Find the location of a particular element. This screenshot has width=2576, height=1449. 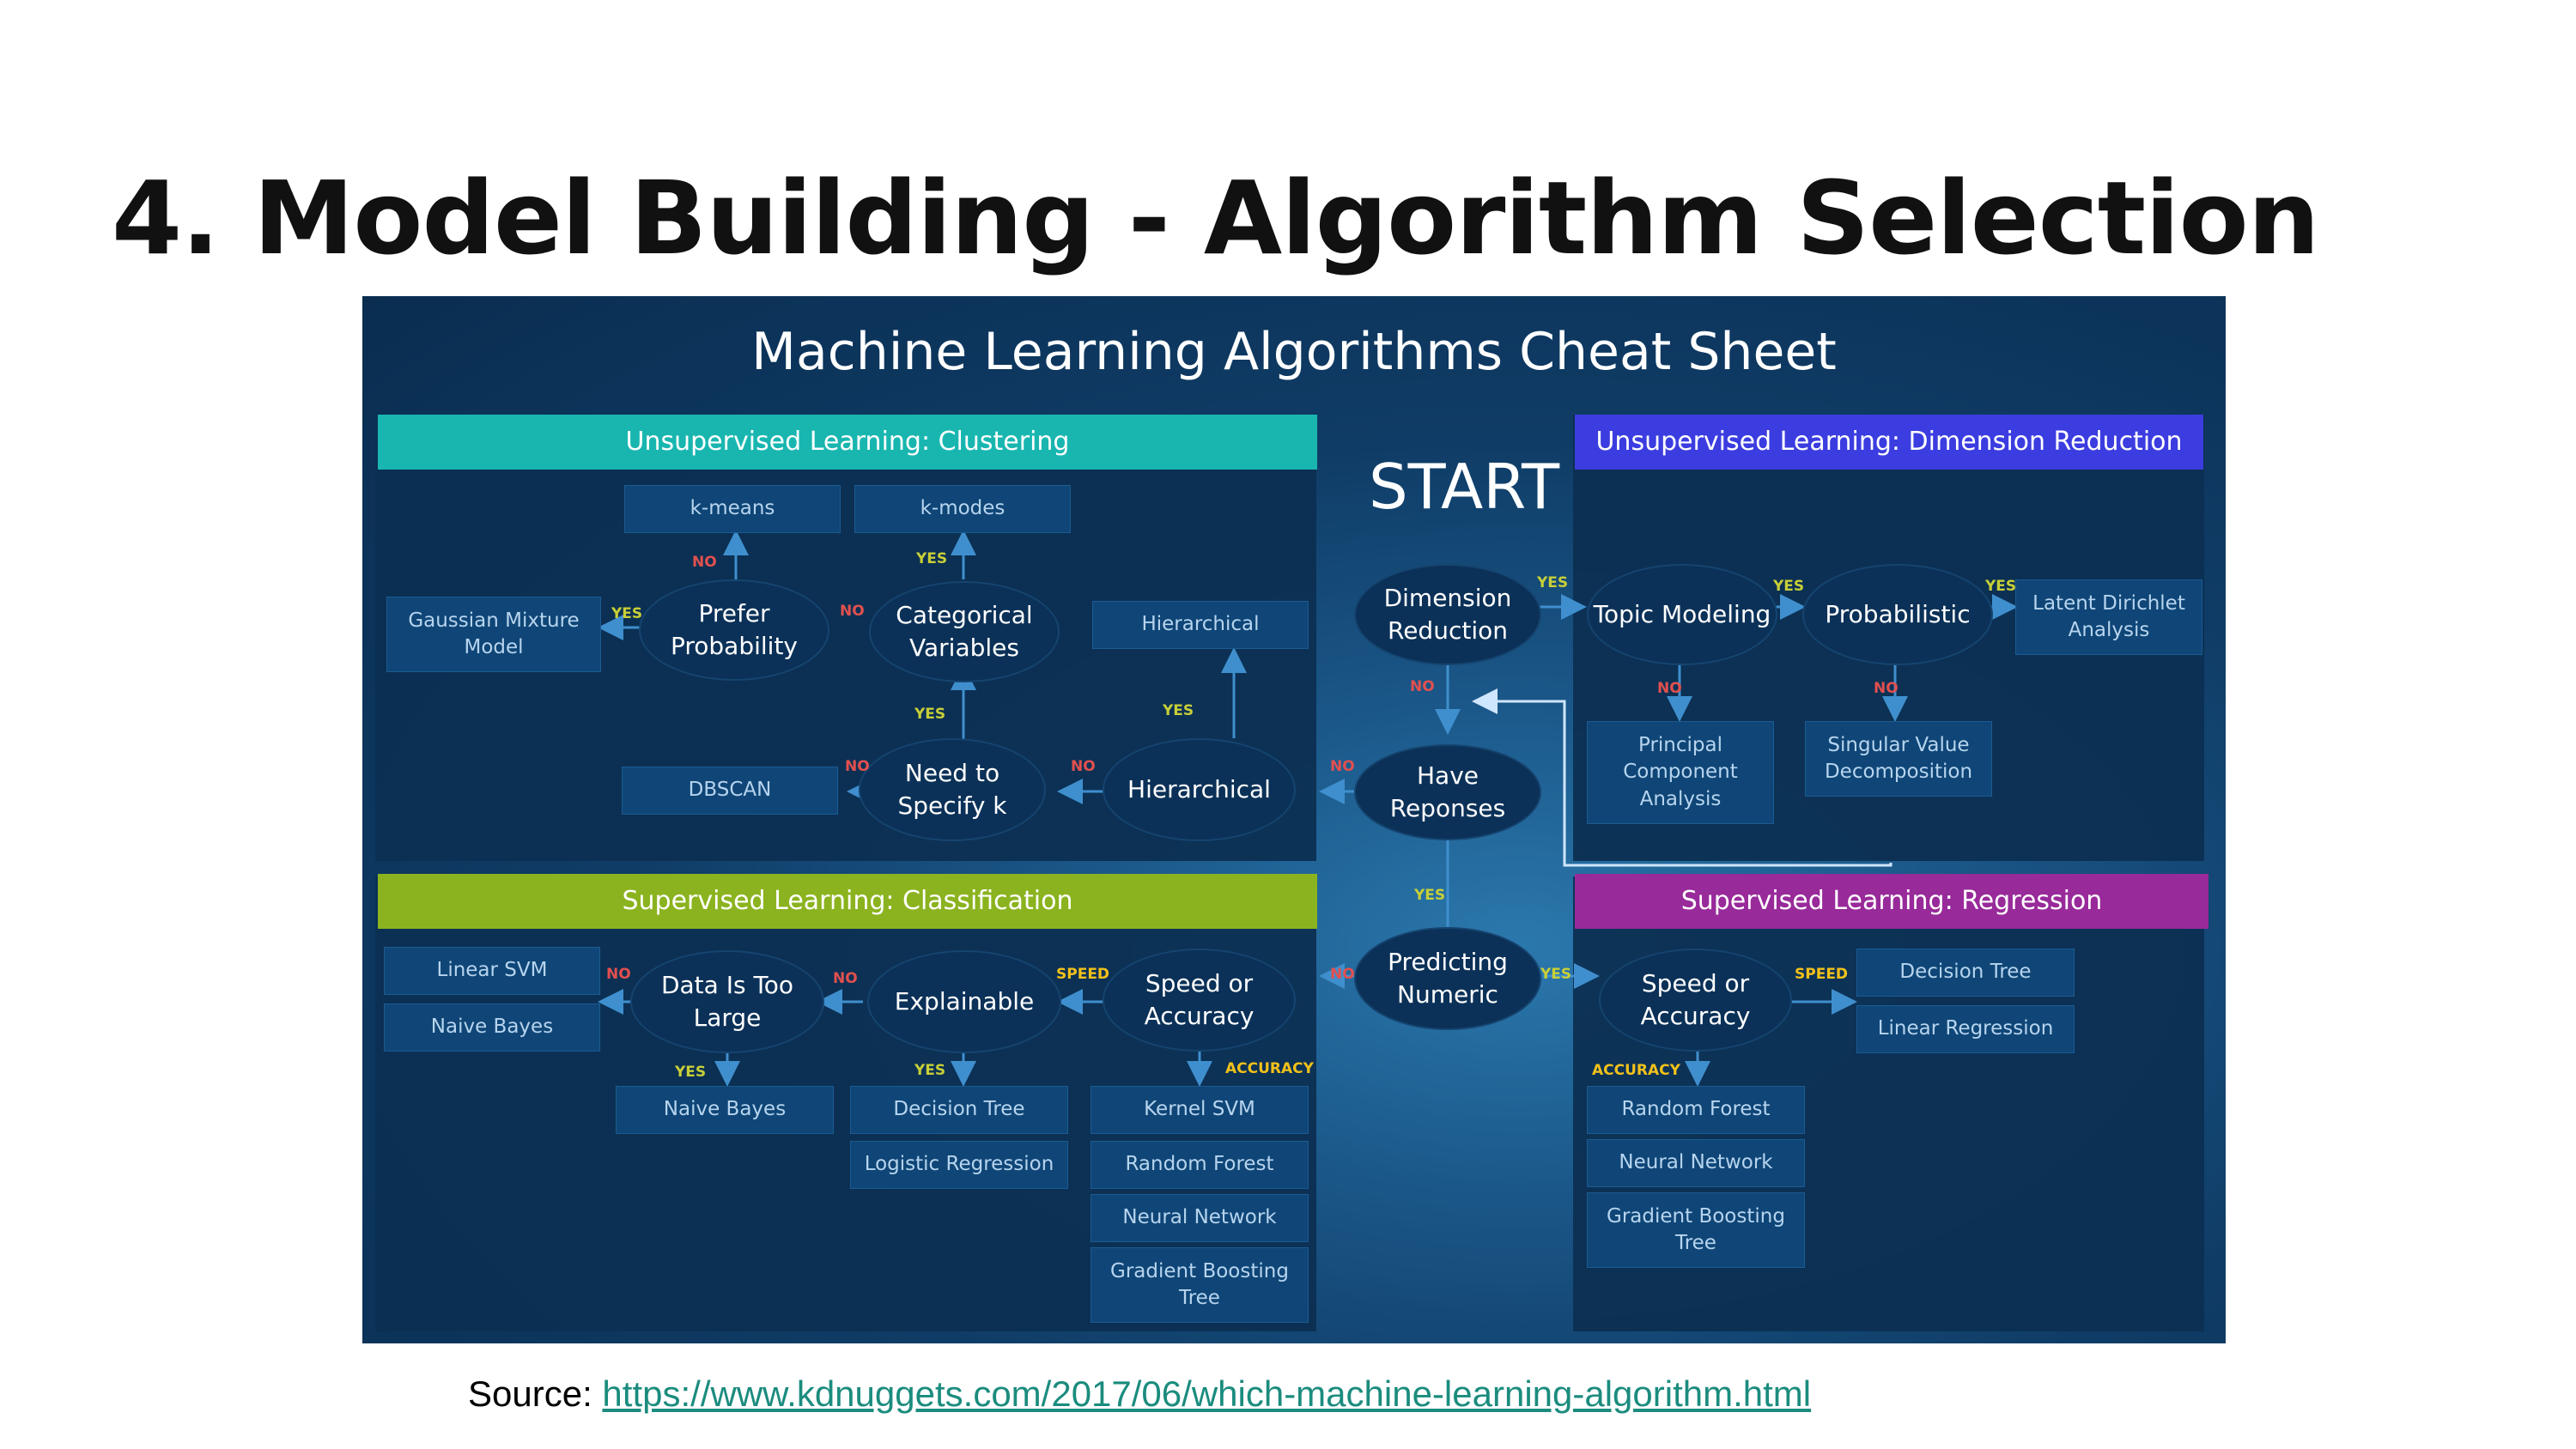

label-no-pred: NO is located at coordinates (1342, 974).